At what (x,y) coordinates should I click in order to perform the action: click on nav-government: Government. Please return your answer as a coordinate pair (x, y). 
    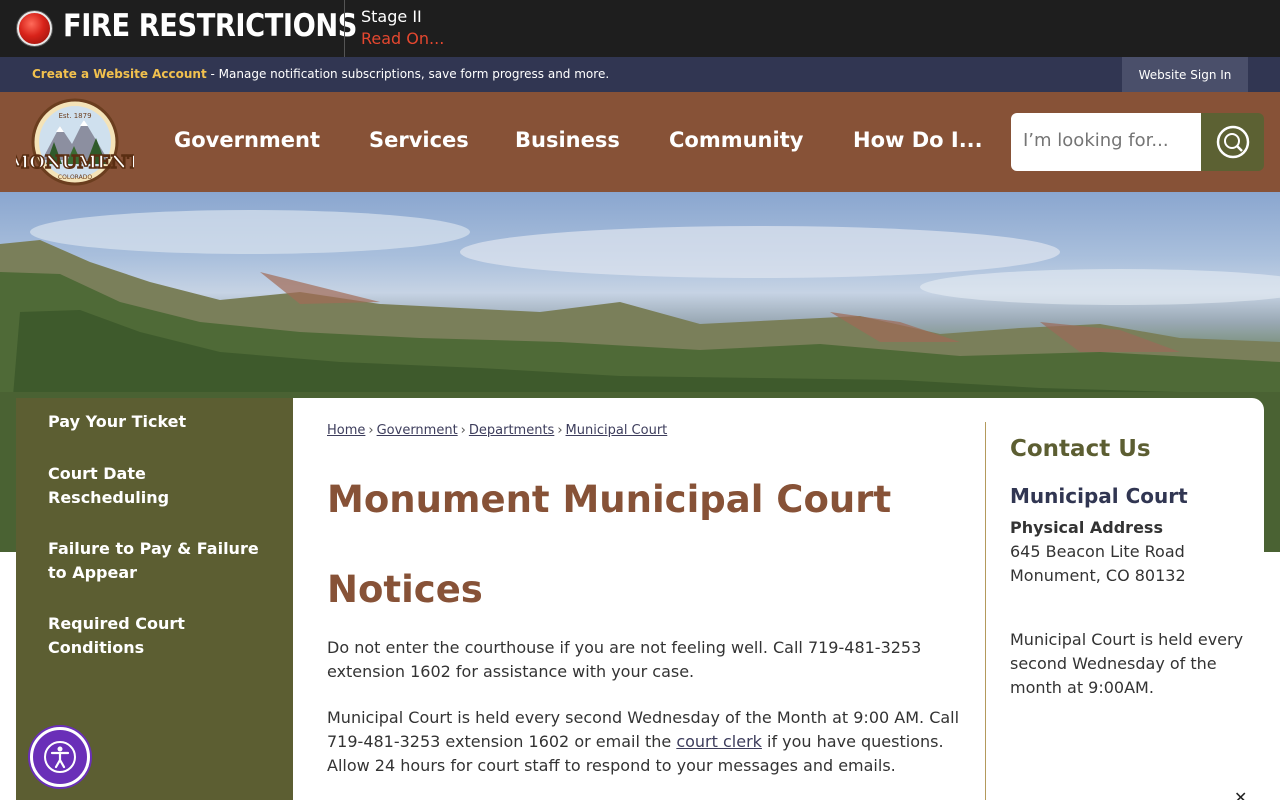
    Looking at the image, I should click on (247, 140).